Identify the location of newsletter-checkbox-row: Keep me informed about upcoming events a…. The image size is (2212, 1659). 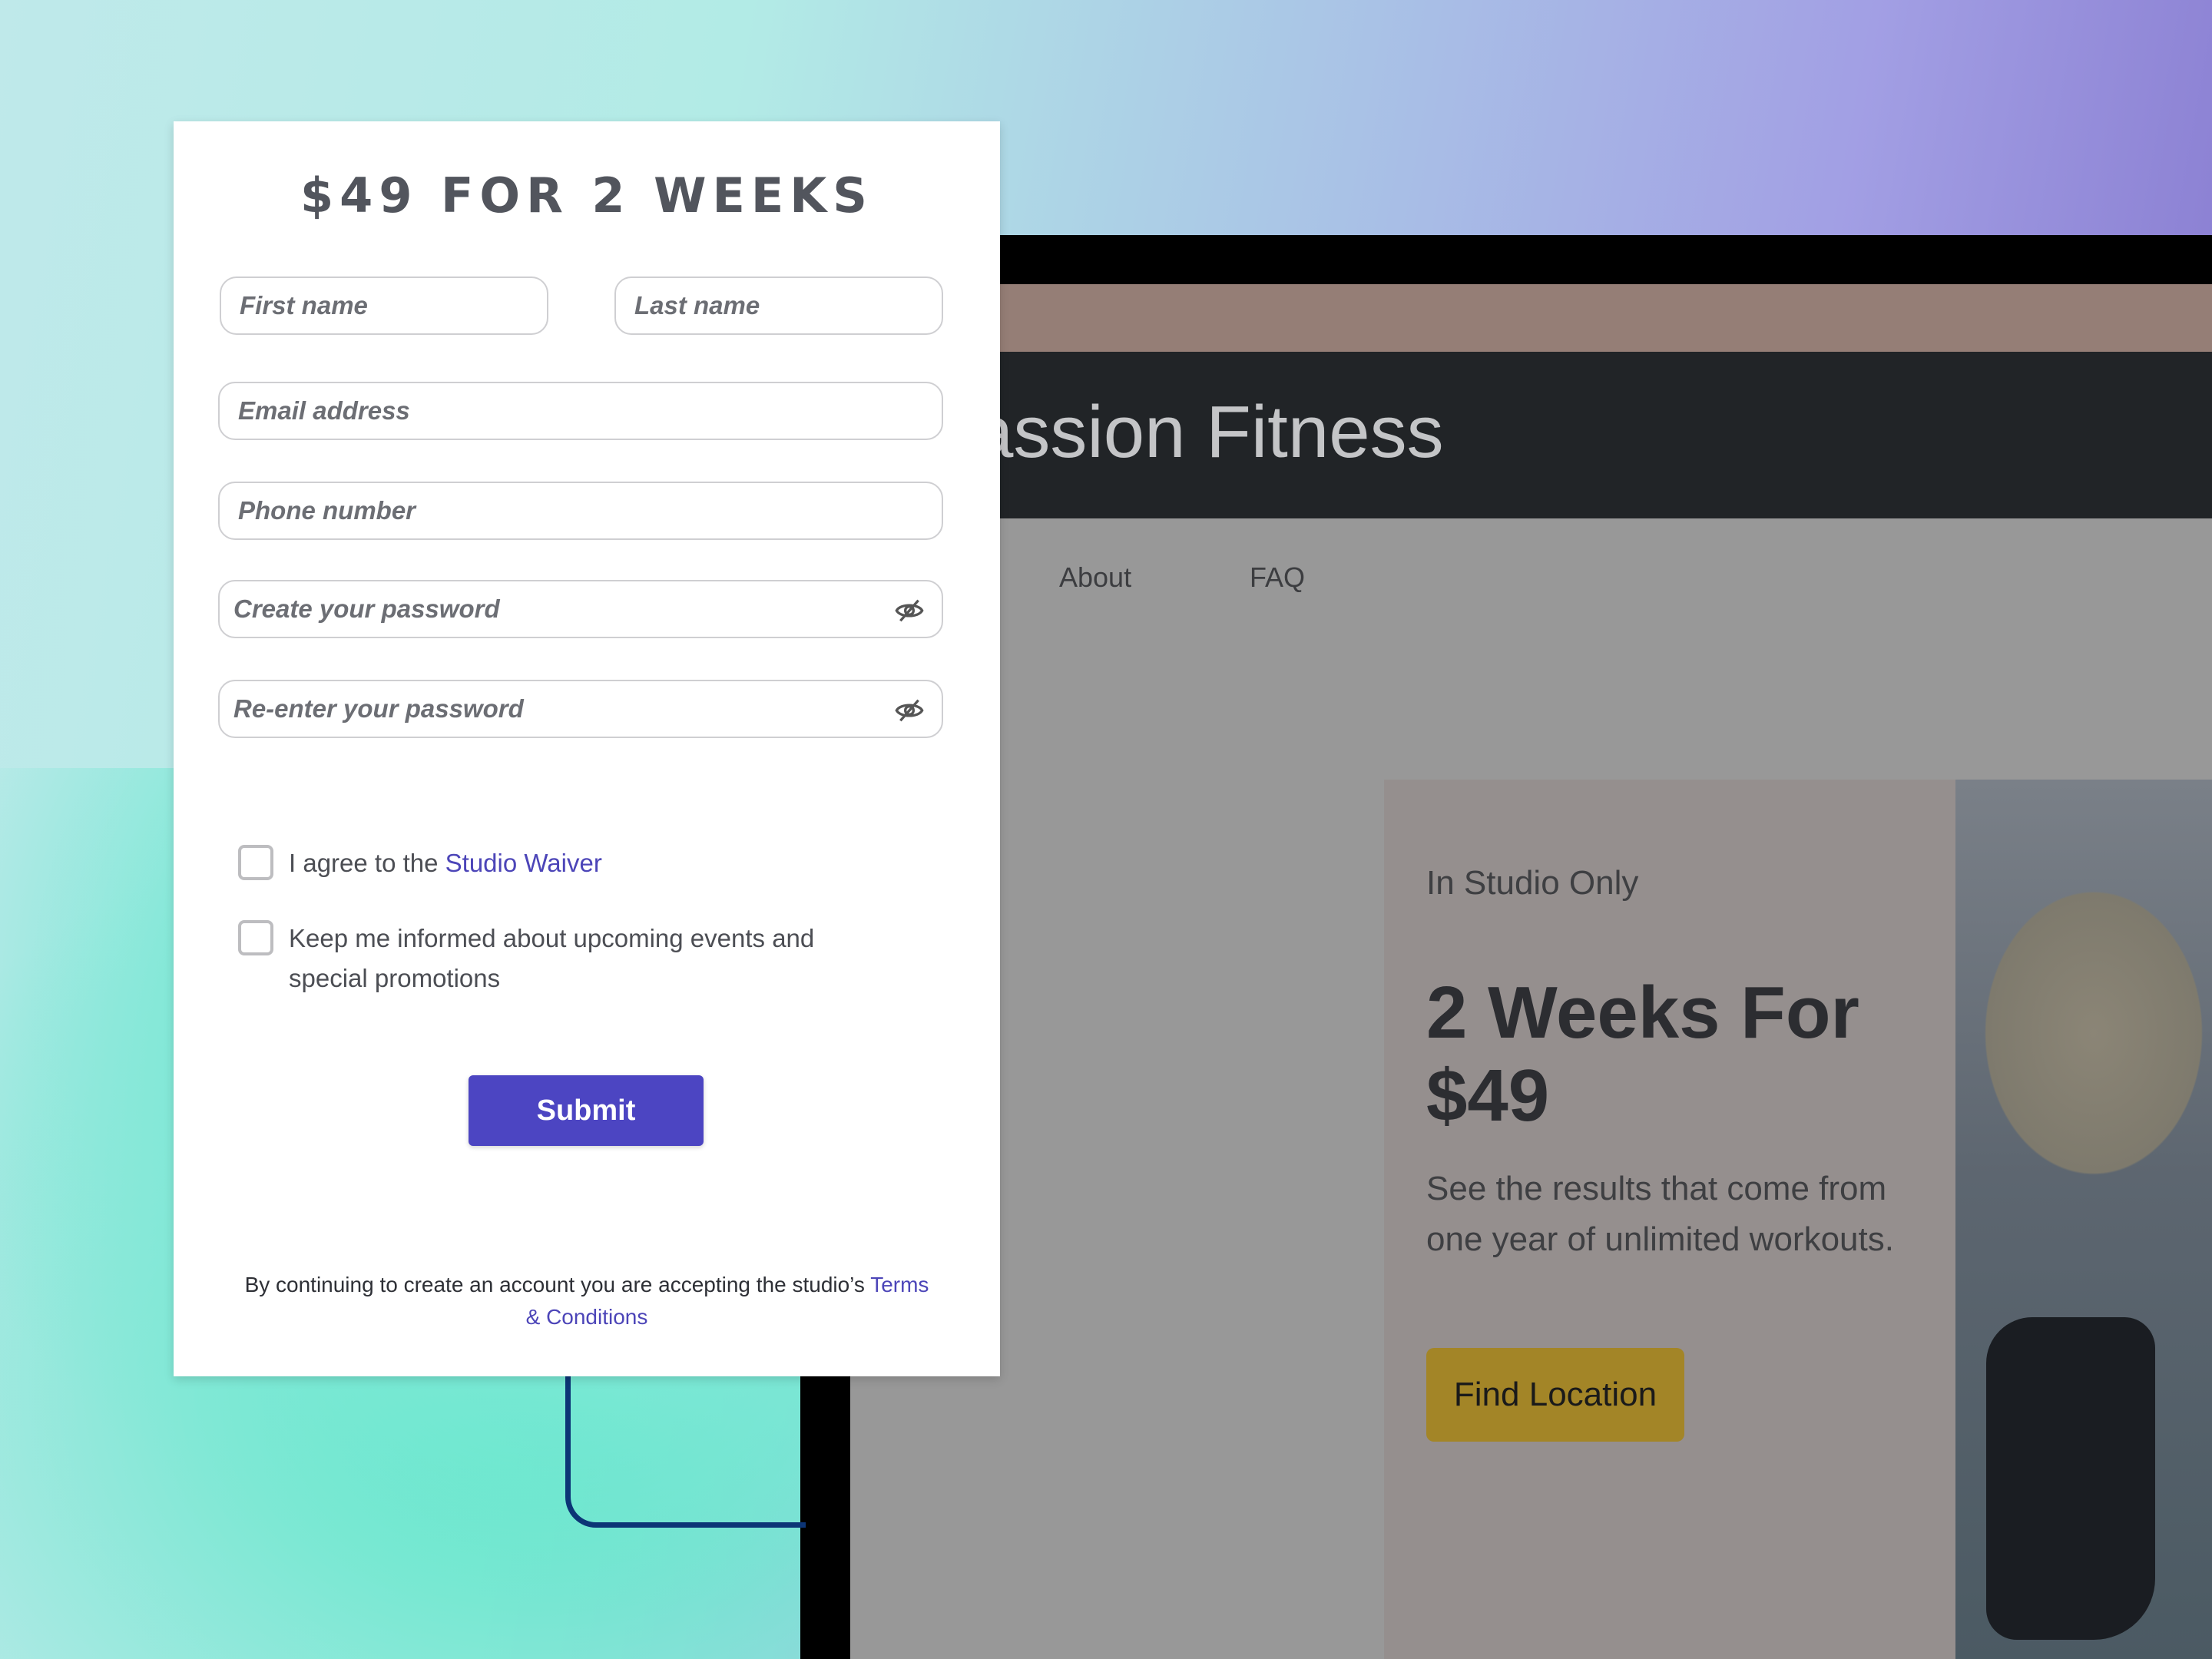
(555, 959).